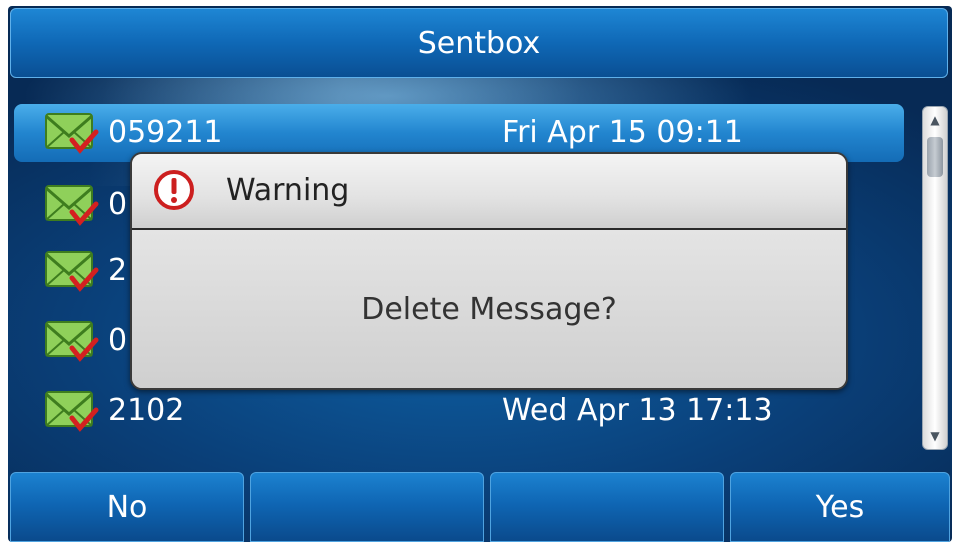  I want to click on warning-icon, so click(174, 190).